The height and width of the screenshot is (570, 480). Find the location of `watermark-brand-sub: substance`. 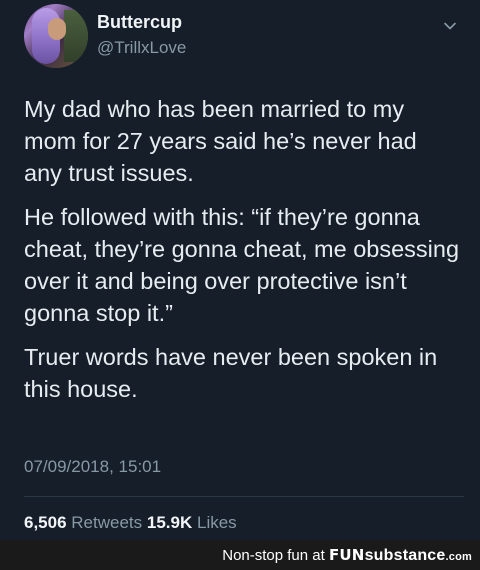

watermark-brand-sub: substance is located at coordinates (405, 555).